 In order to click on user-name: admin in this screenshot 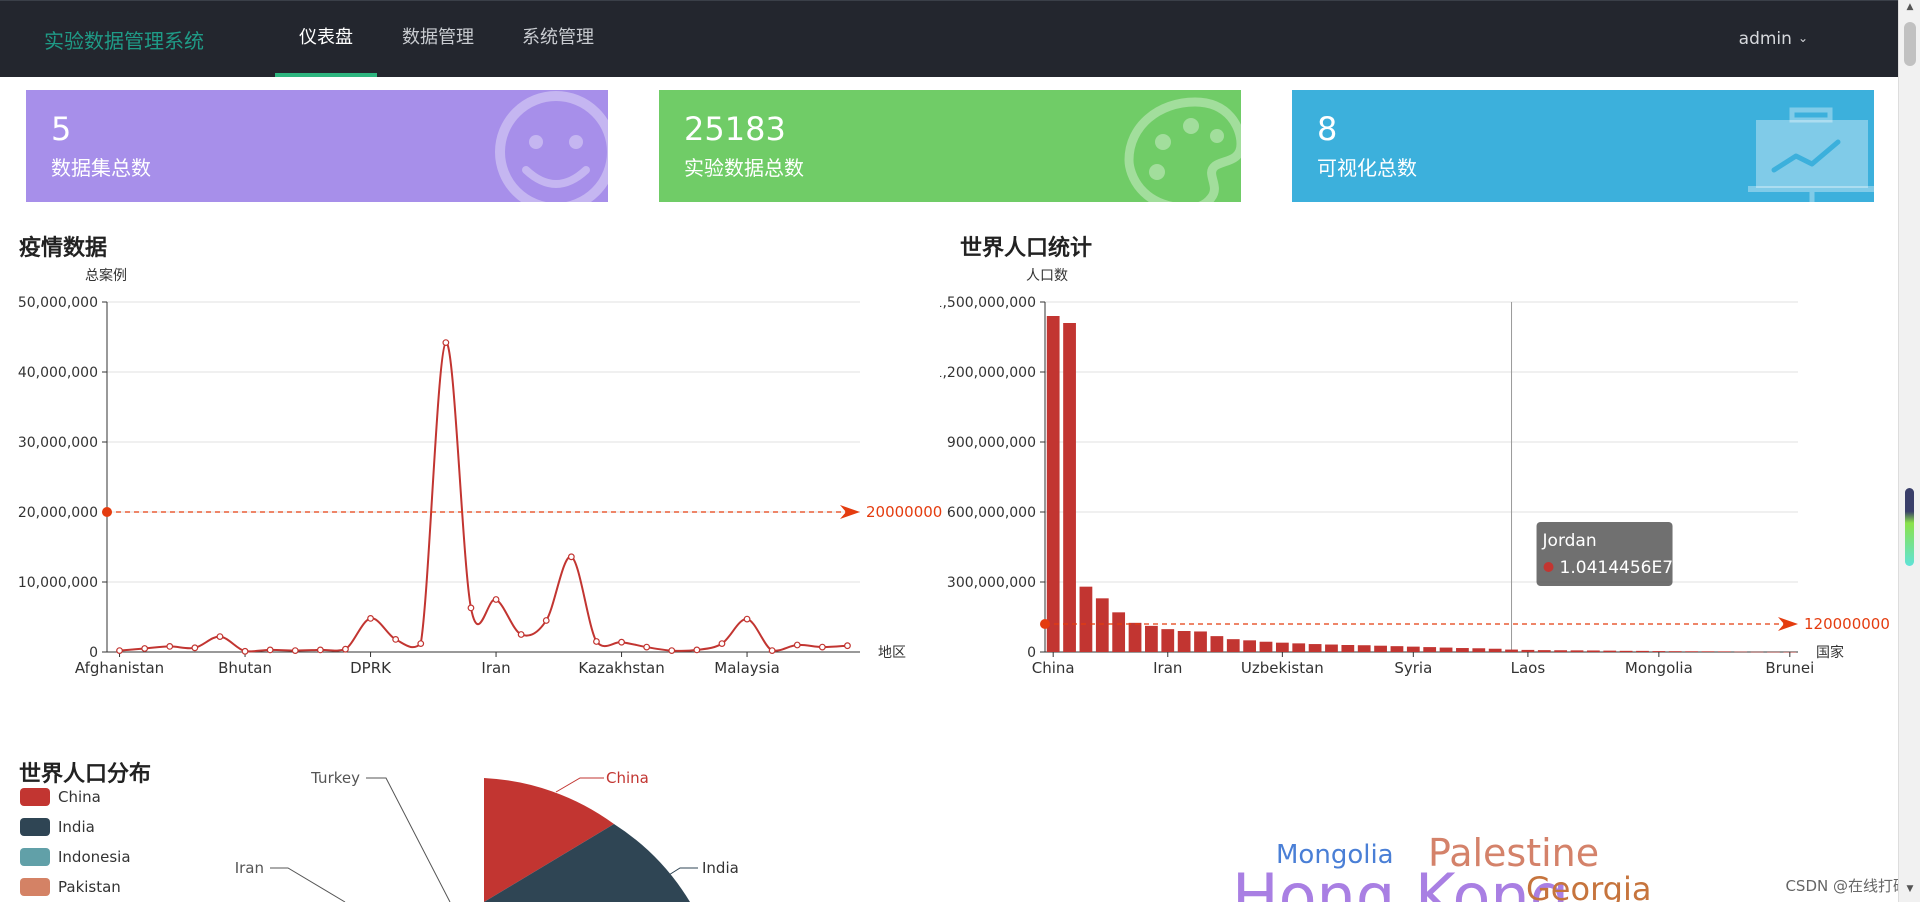, I will do `click(1765, 39)`.